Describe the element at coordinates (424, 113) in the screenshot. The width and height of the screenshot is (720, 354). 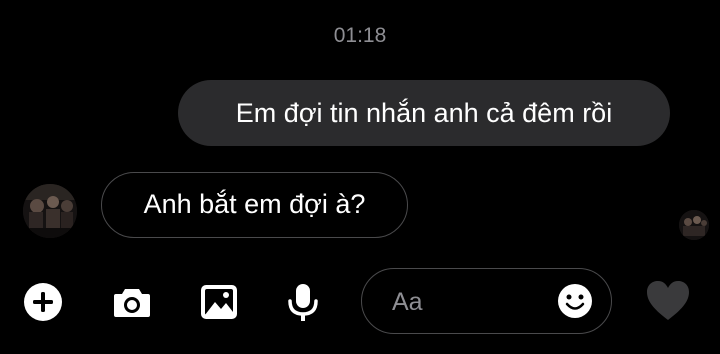
I see `outgoing-message-bubble: Em đợi tin nhắn anh cả đêm rồi` at that location.